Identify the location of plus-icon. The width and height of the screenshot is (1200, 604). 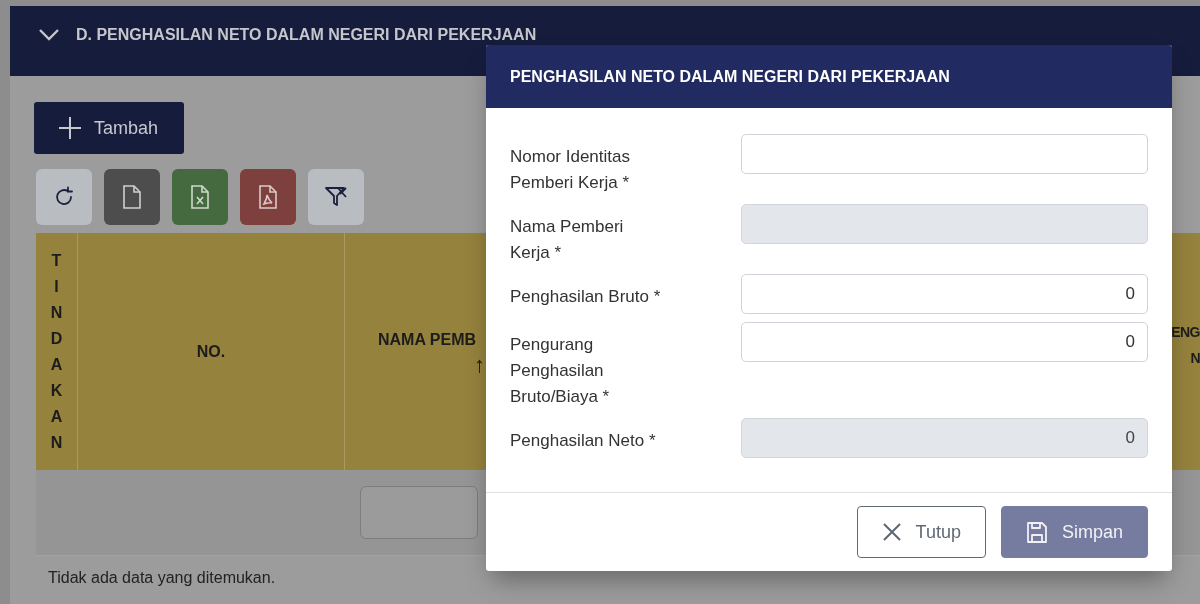
(70, 128).